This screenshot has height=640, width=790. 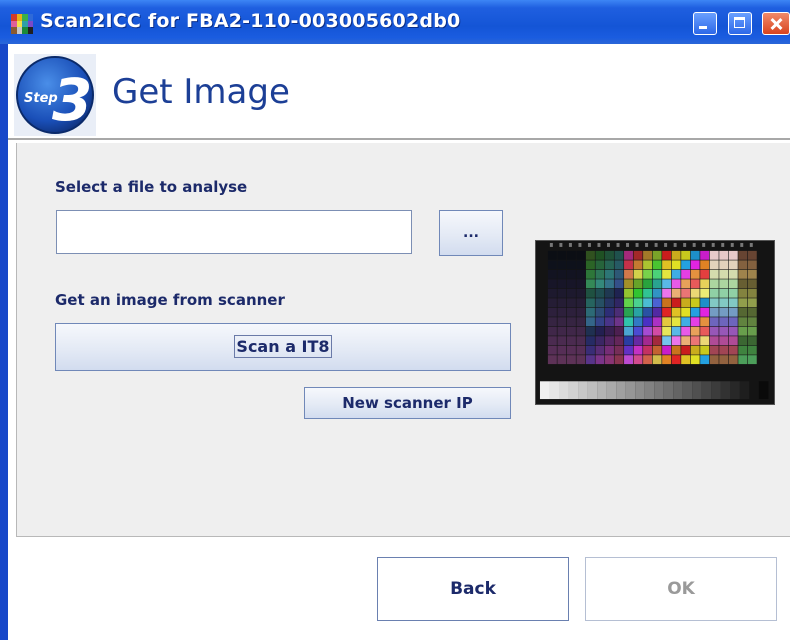 I want to click on scanner-label: Get an image from scanner, so click(x=170, y=300).